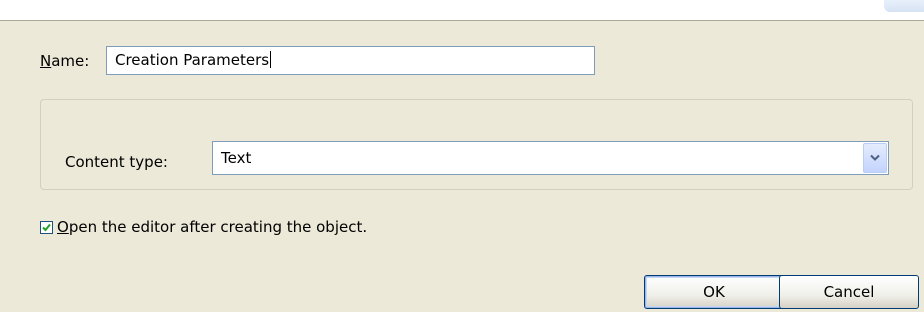 The width and height of the screenshot is (924, 312). I want to click on content-type-label: Content type:, so click(116, 162).